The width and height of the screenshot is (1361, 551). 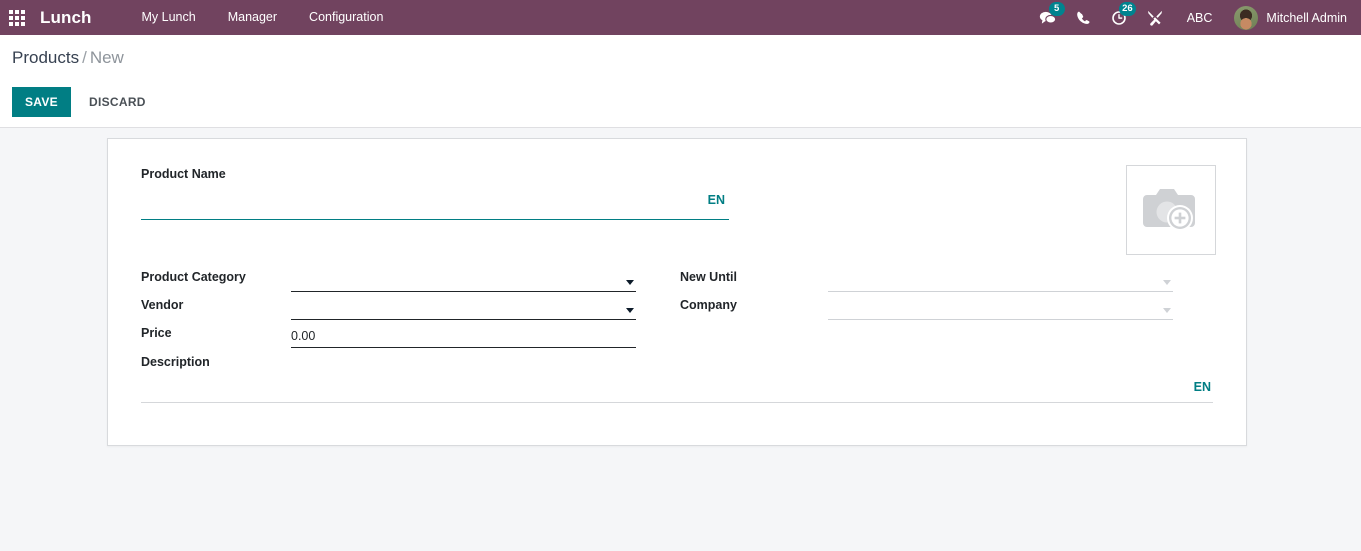 I want to click on save-button: SAVE, so click(x=41, y=102).